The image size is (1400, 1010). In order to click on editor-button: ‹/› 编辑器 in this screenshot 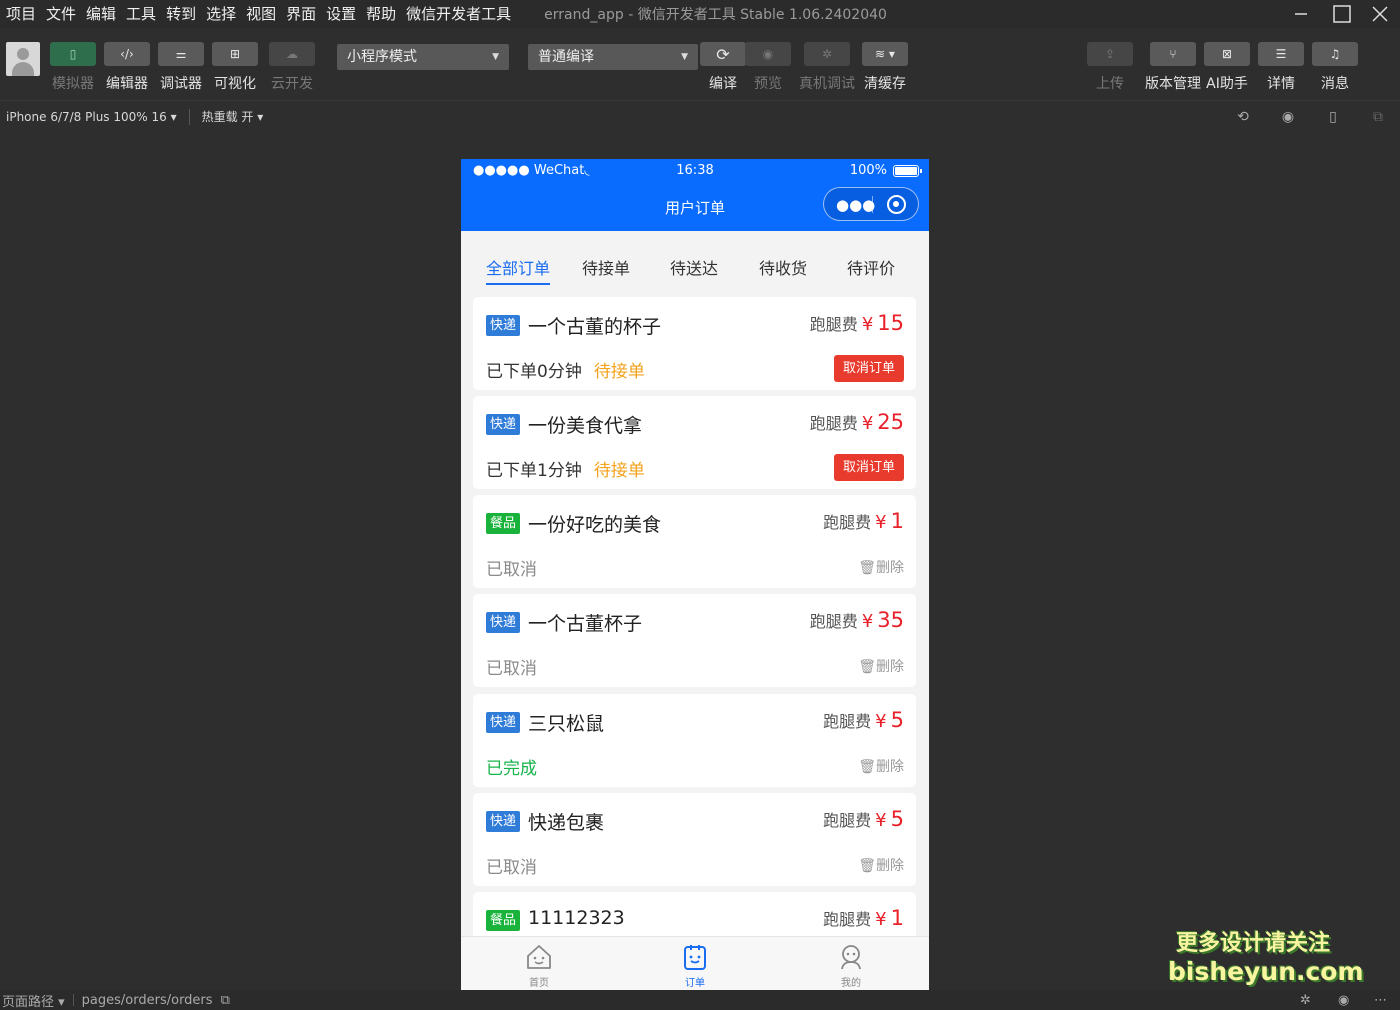, I will do `click(127, 67)`.